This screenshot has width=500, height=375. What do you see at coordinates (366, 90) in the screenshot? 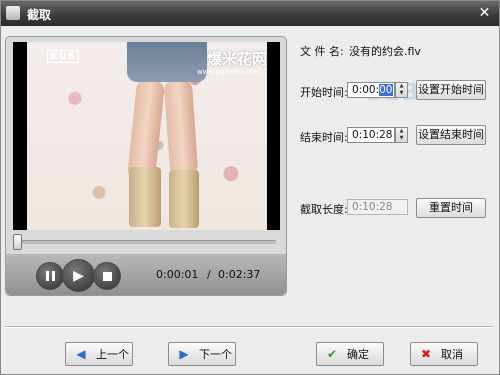
I see `start-time-prefix: 0:00:` at bounding box center [366, 90].